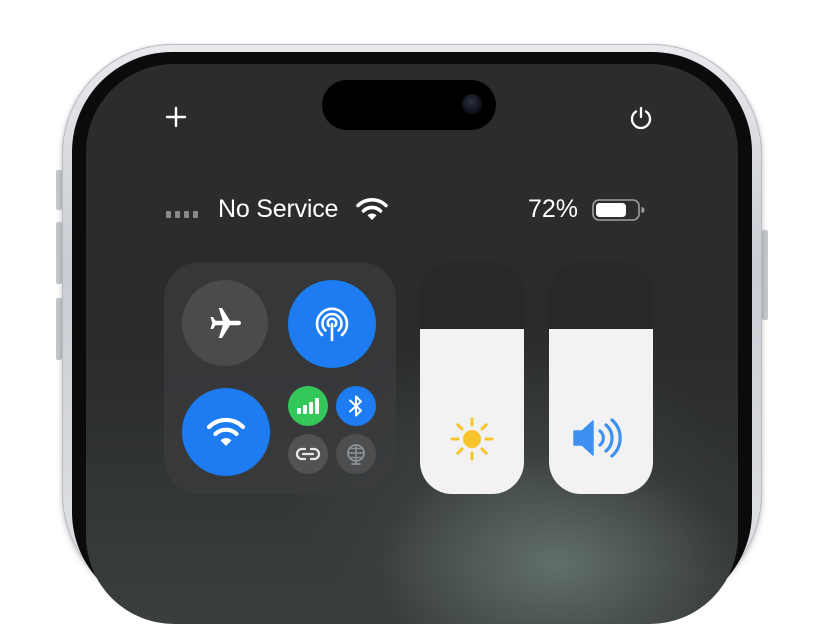 Image resolution: width=828 pixels, height=624 pixels. I want to click on globe-icon, so click(356, 454).